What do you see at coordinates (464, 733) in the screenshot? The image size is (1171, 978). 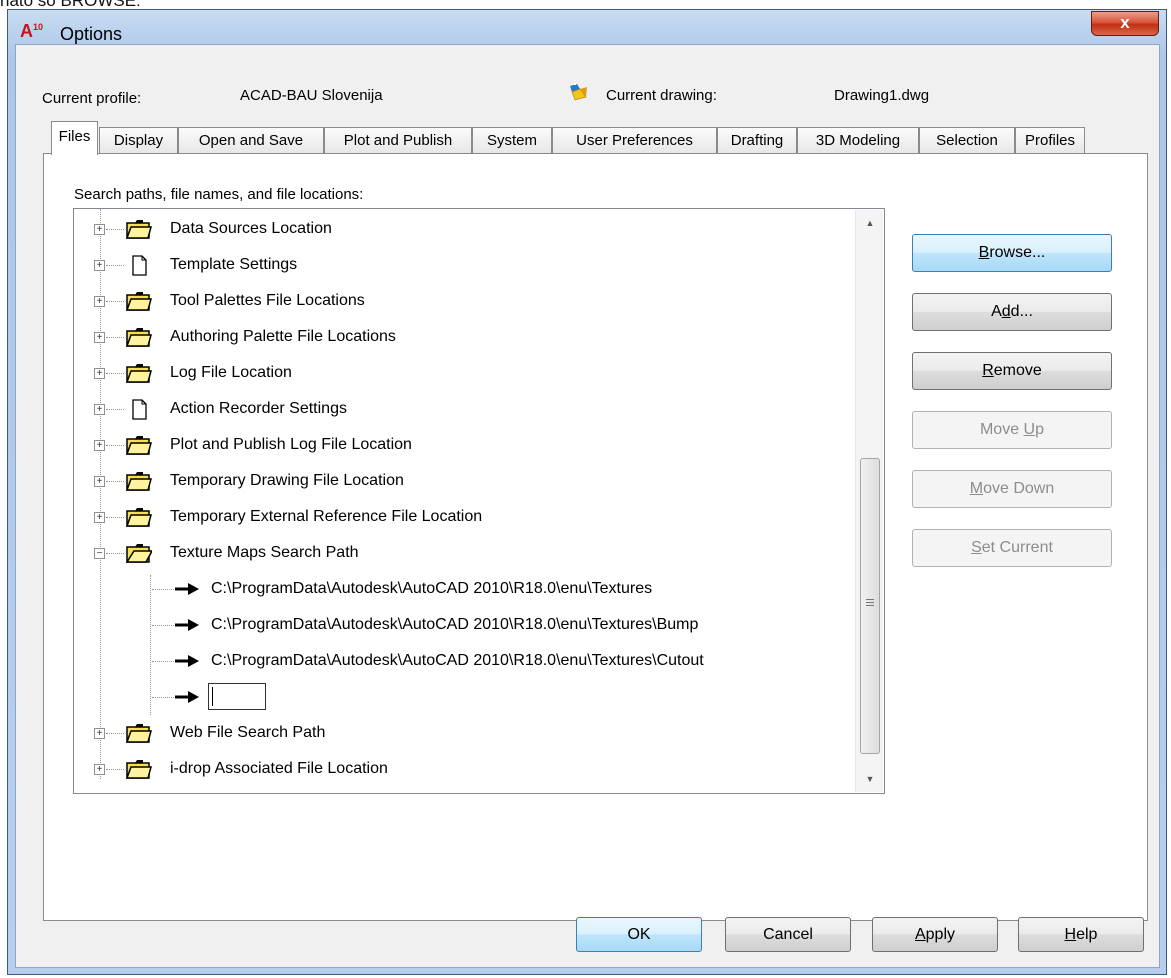 I see `tree-node: + Web File Search Path` at bounding box center [464, 733].